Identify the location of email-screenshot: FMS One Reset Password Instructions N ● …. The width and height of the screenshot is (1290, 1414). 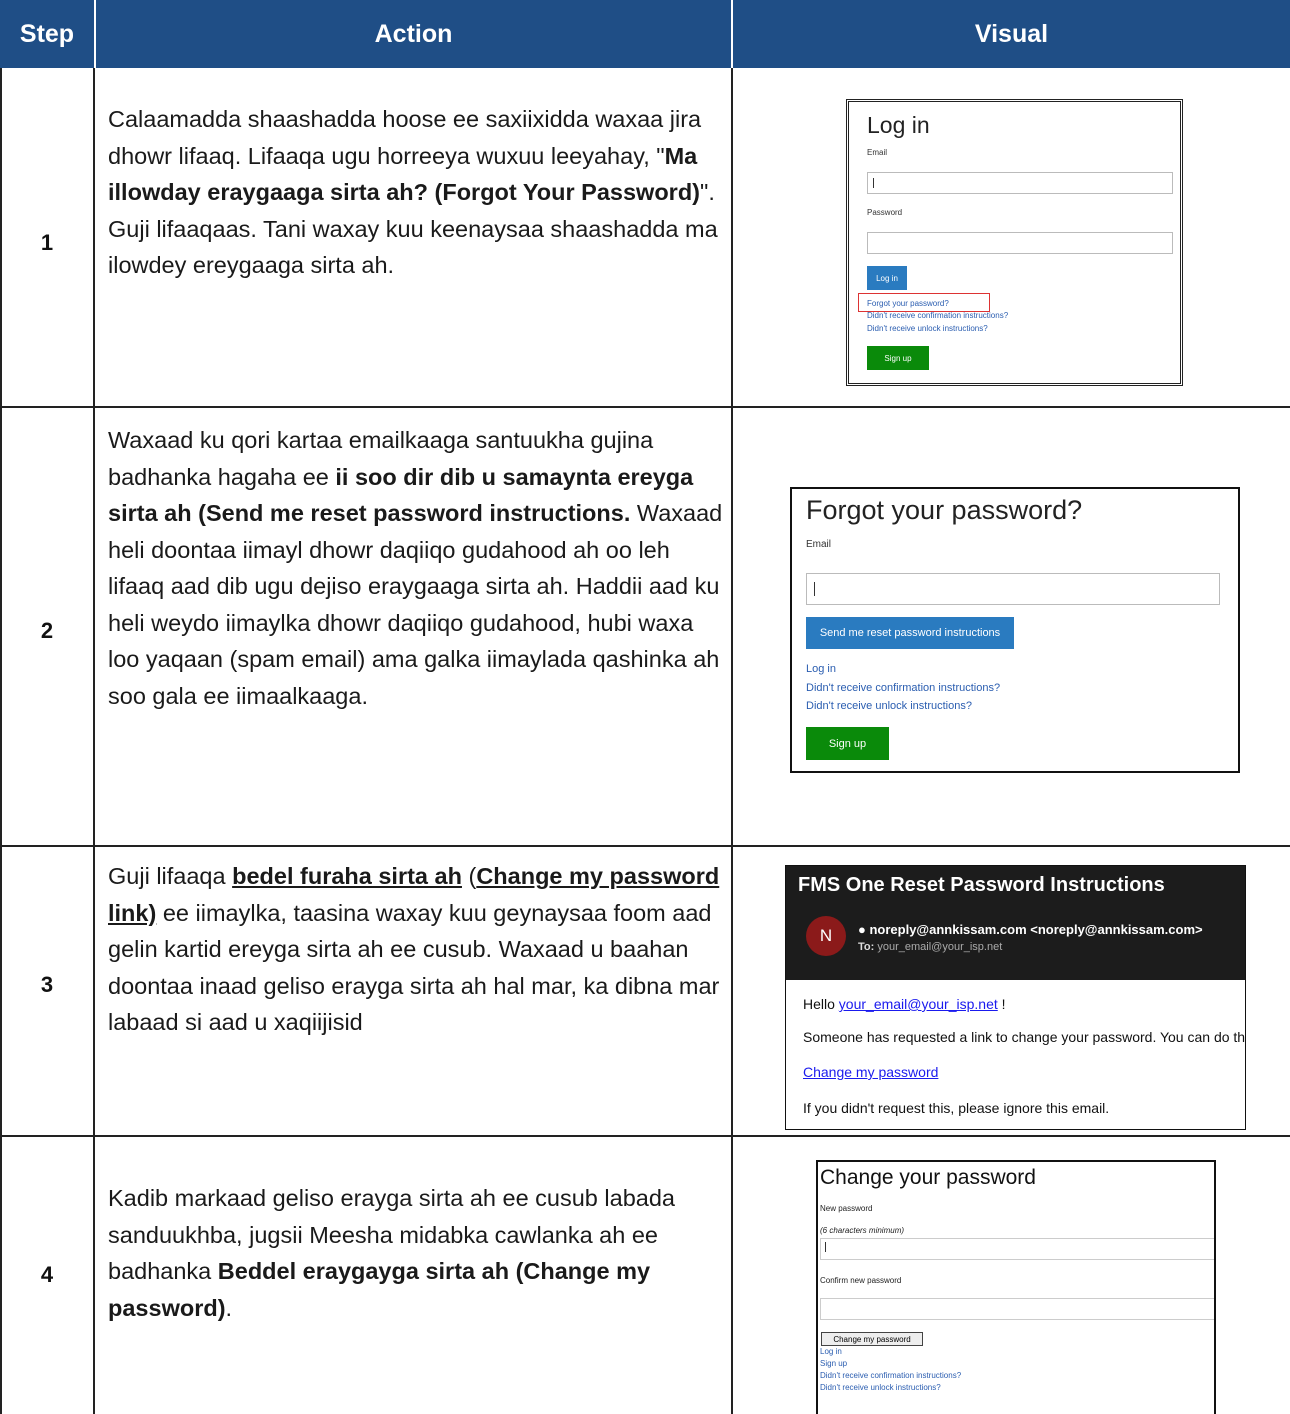
(1015, 997).